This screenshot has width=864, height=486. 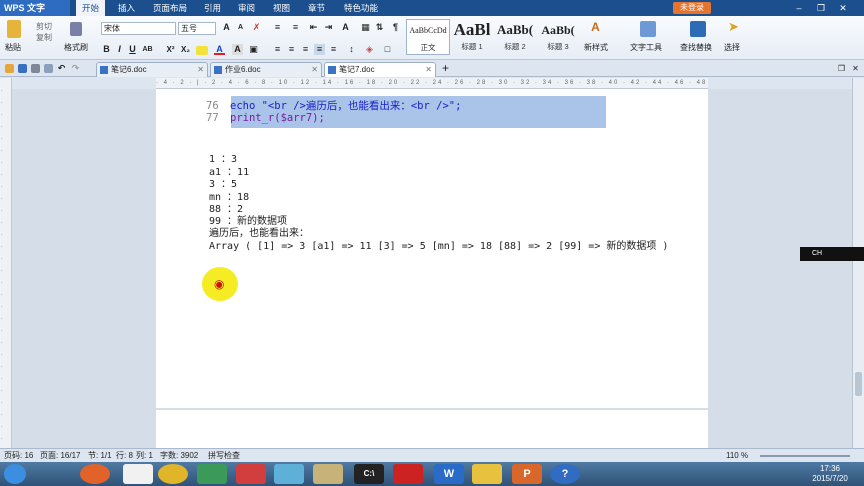 What do you see at coordinates (830, 474) in the screenshot?
I see `system-clock: 17:36 2015/7/20` at bounding box center [830, 474].